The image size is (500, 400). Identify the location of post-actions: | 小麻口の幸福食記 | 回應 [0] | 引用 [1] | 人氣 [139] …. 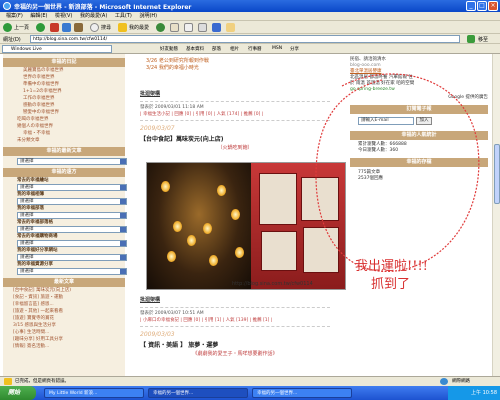
(235, 320).